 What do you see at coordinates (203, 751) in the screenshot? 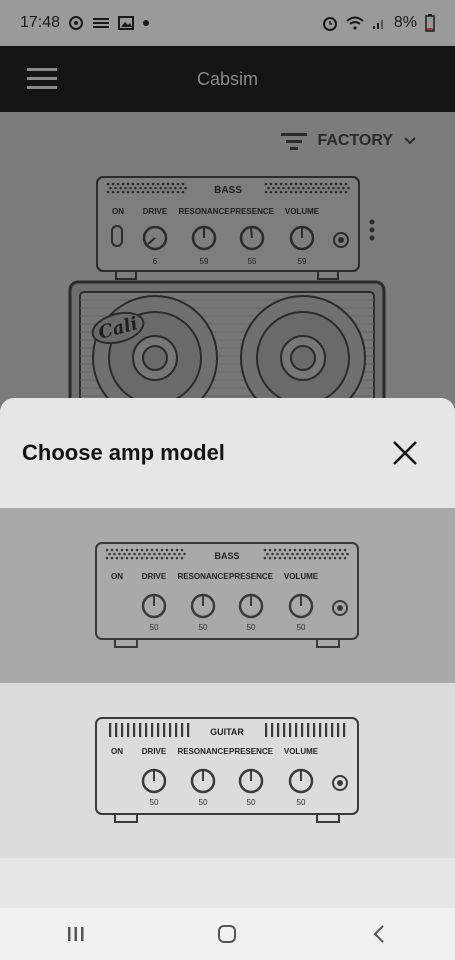
I see `amp-label-resonance: RESONANCE` at bounding box center [203, 751].